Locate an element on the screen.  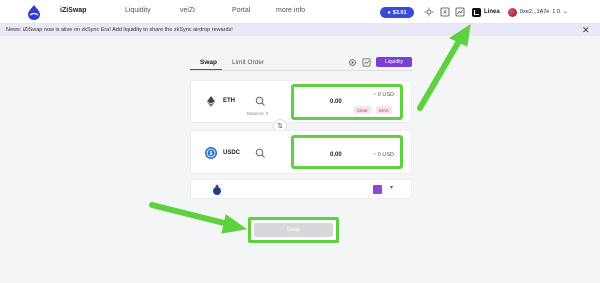
to-token-panel: $ USDC 0.00 ~ 0 USD is located at coordinates (301, 152).